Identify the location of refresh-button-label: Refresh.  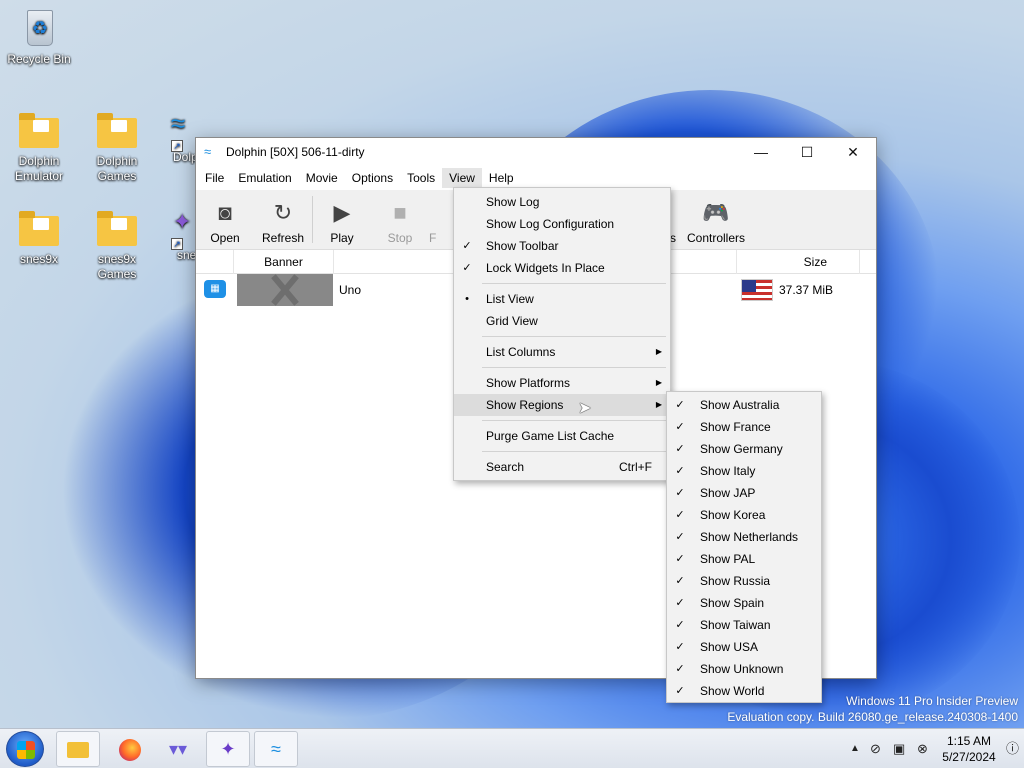
(283, 238).